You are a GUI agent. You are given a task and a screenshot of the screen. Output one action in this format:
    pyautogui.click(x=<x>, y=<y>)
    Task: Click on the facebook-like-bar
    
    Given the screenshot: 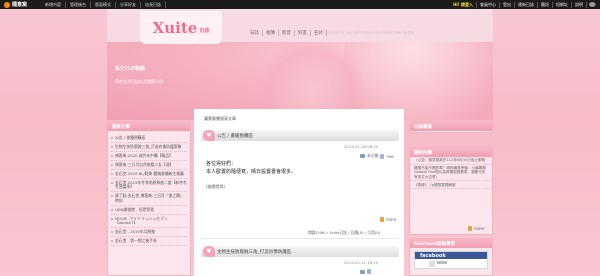 What is the action you would take?
    pyautogui.click(x=442, y=262)
    